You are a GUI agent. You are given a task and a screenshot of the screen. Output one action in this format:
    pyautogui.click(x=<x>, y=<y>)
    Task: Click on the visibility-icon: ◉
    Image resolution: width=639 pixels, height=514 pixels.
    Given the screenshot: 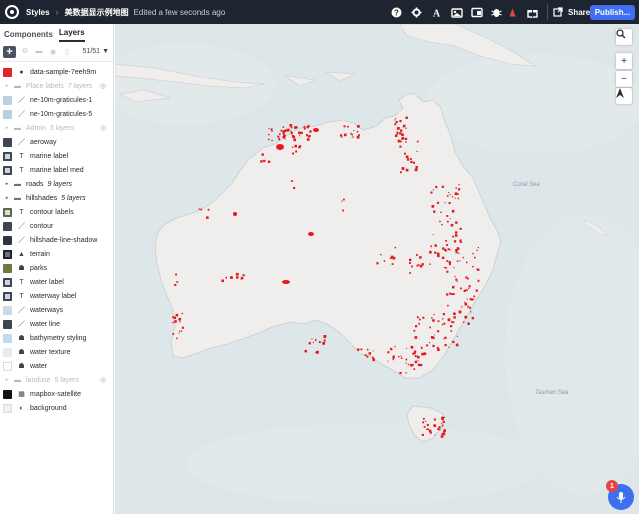 What is the action you would take?
    pyautogui.click(x=53, y=52)
    